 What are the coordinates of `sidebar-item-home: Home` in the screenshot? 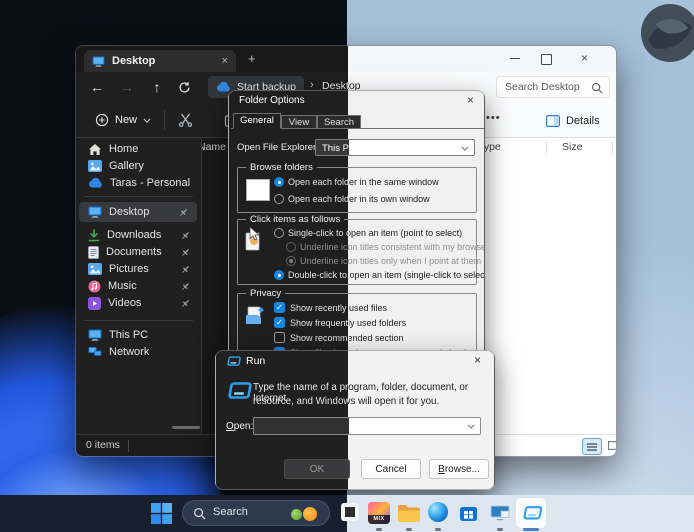 It's located at (137, 149).